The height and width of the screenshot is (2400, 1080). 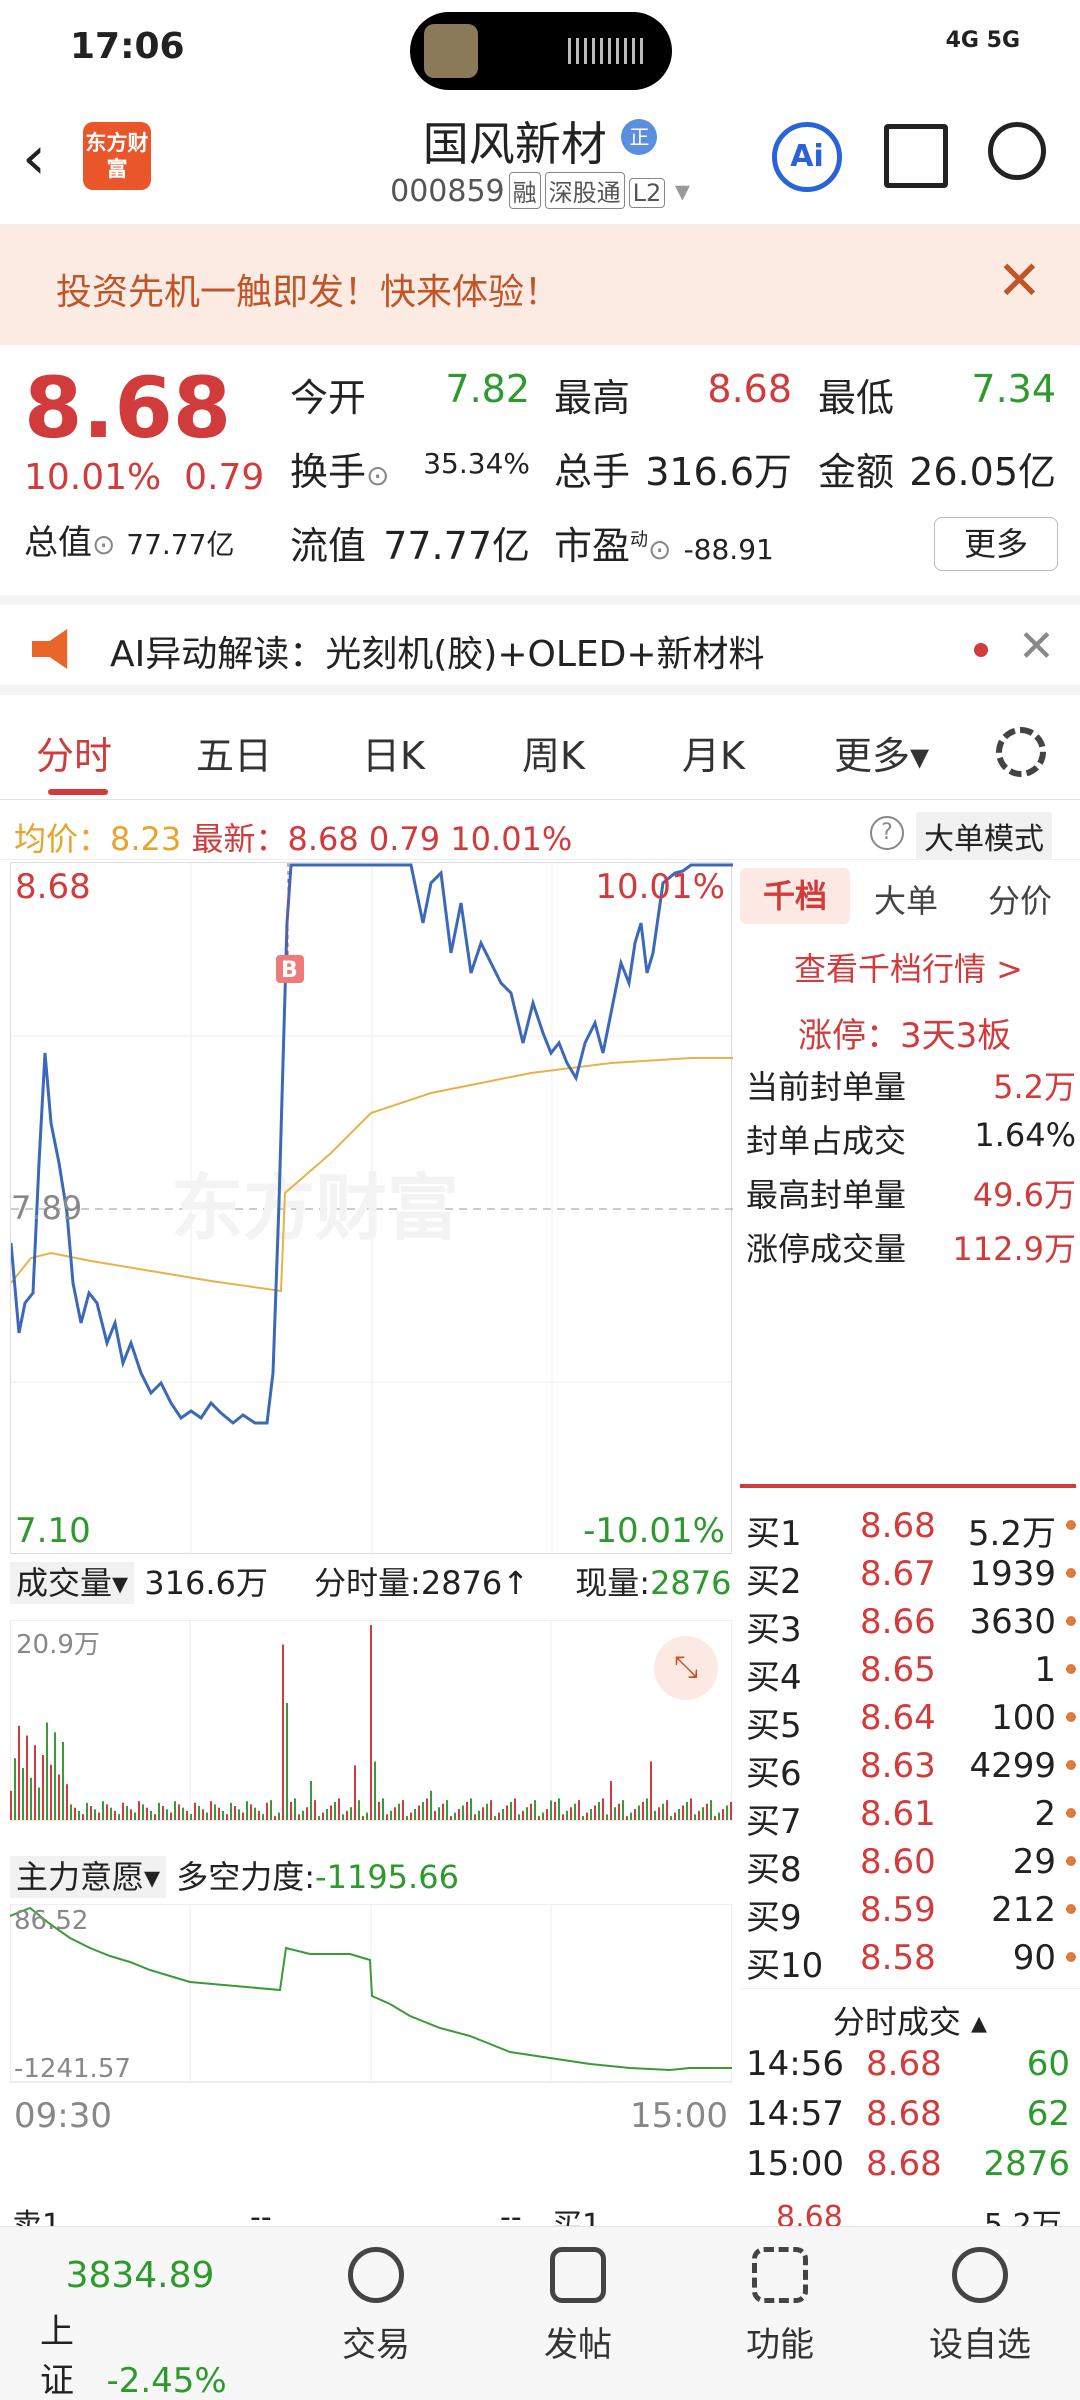 What do you see at coordinates (996, 544) in the screenshot?
I see `more-button: 更多` at bounding box center [996, 544].